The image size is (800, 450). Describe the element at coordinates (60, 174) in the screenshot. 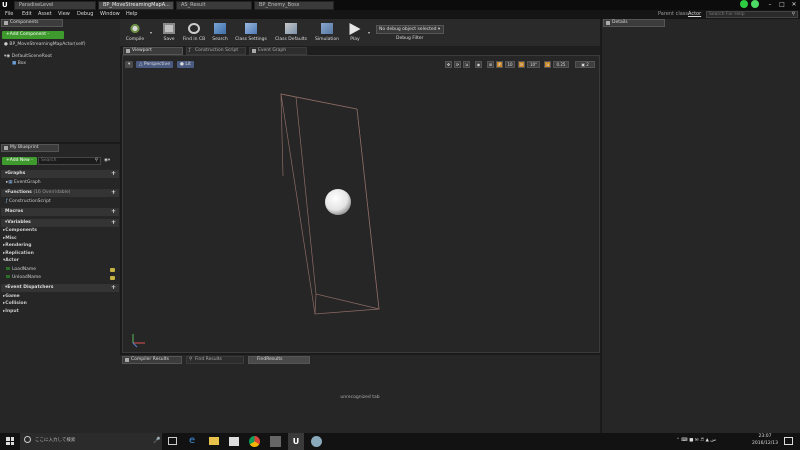

I see `category-graphs: ▾Graphs +` at that location.